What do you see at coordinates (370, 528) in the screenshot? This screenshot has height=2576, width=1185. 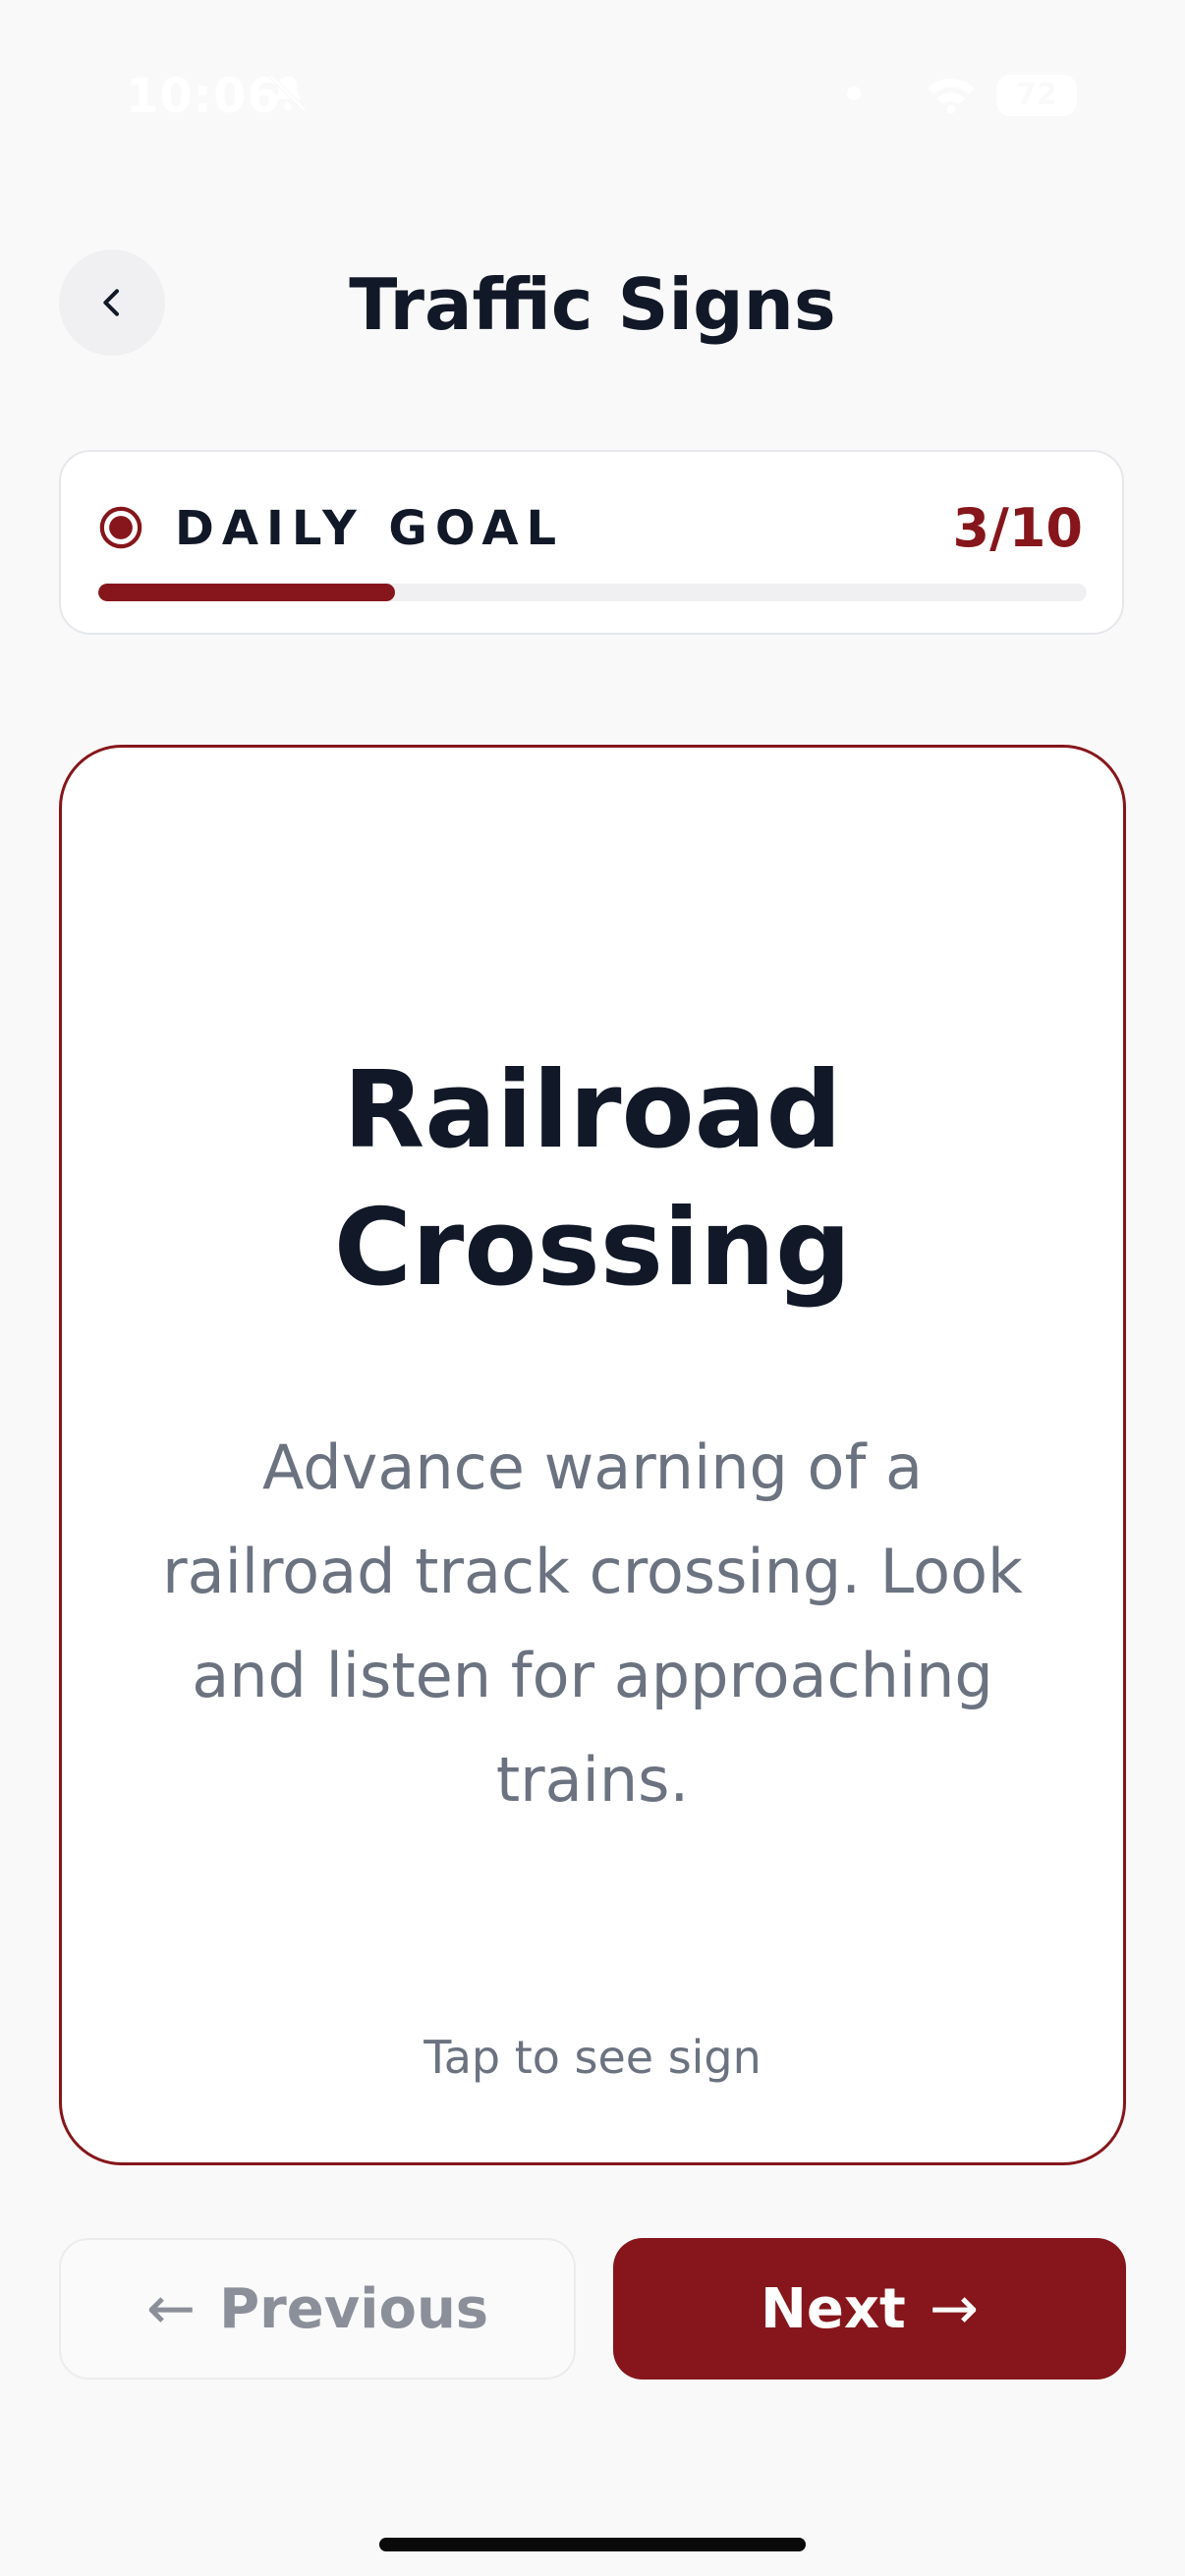 I see `daily-goal-label: DAILY GOAL` at bounding box center [370, 528].